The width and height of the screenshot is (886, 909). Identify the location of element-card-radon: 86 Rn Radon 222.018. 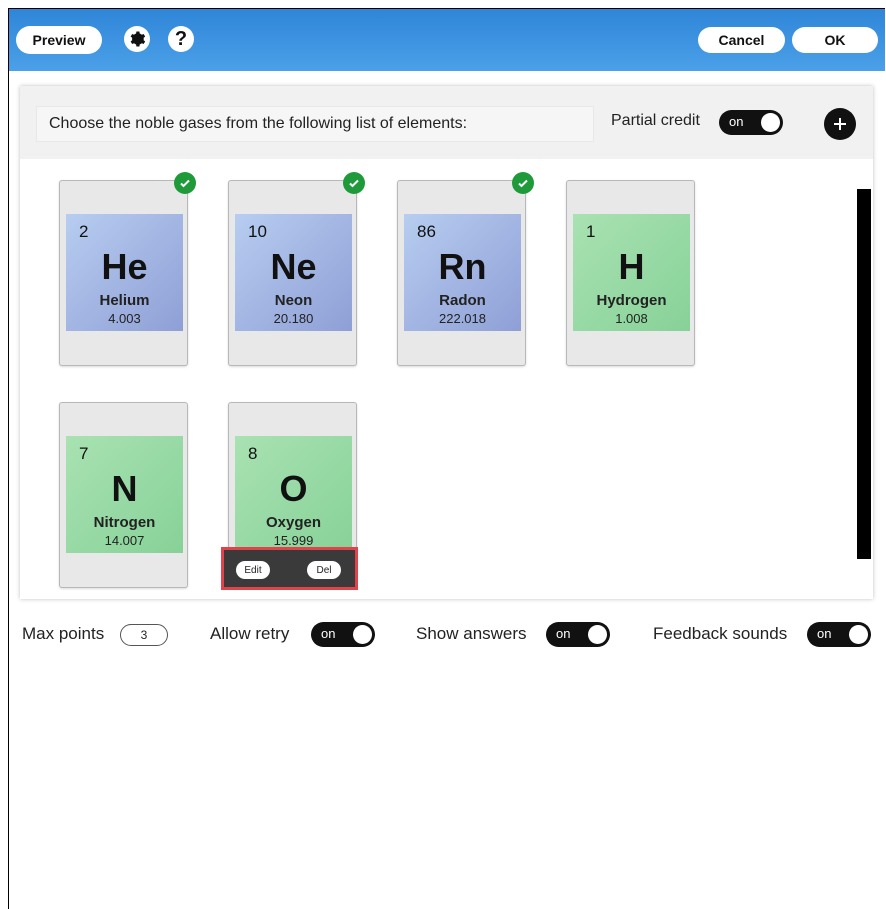
(465, 269).